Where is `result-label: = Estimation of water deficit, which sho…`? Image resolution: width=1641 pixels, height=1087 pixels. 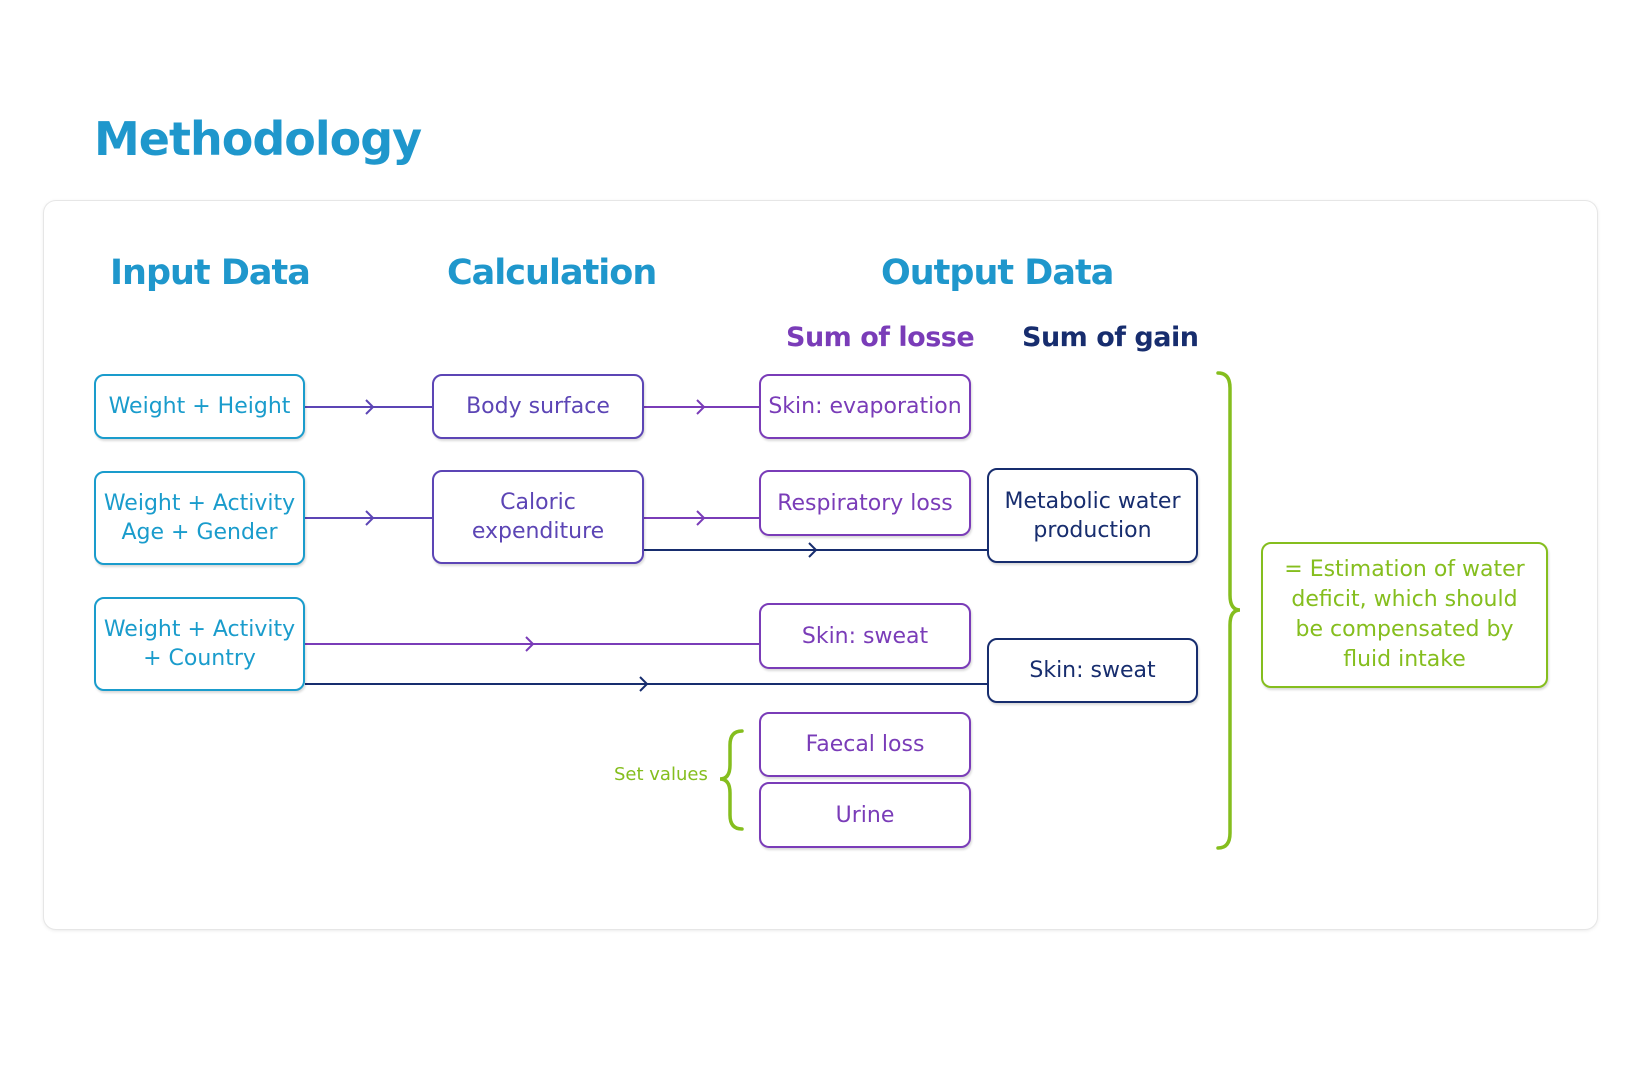
result-label: = Estimation of water deficit, which sho… is located at coordinates (1404, 614).